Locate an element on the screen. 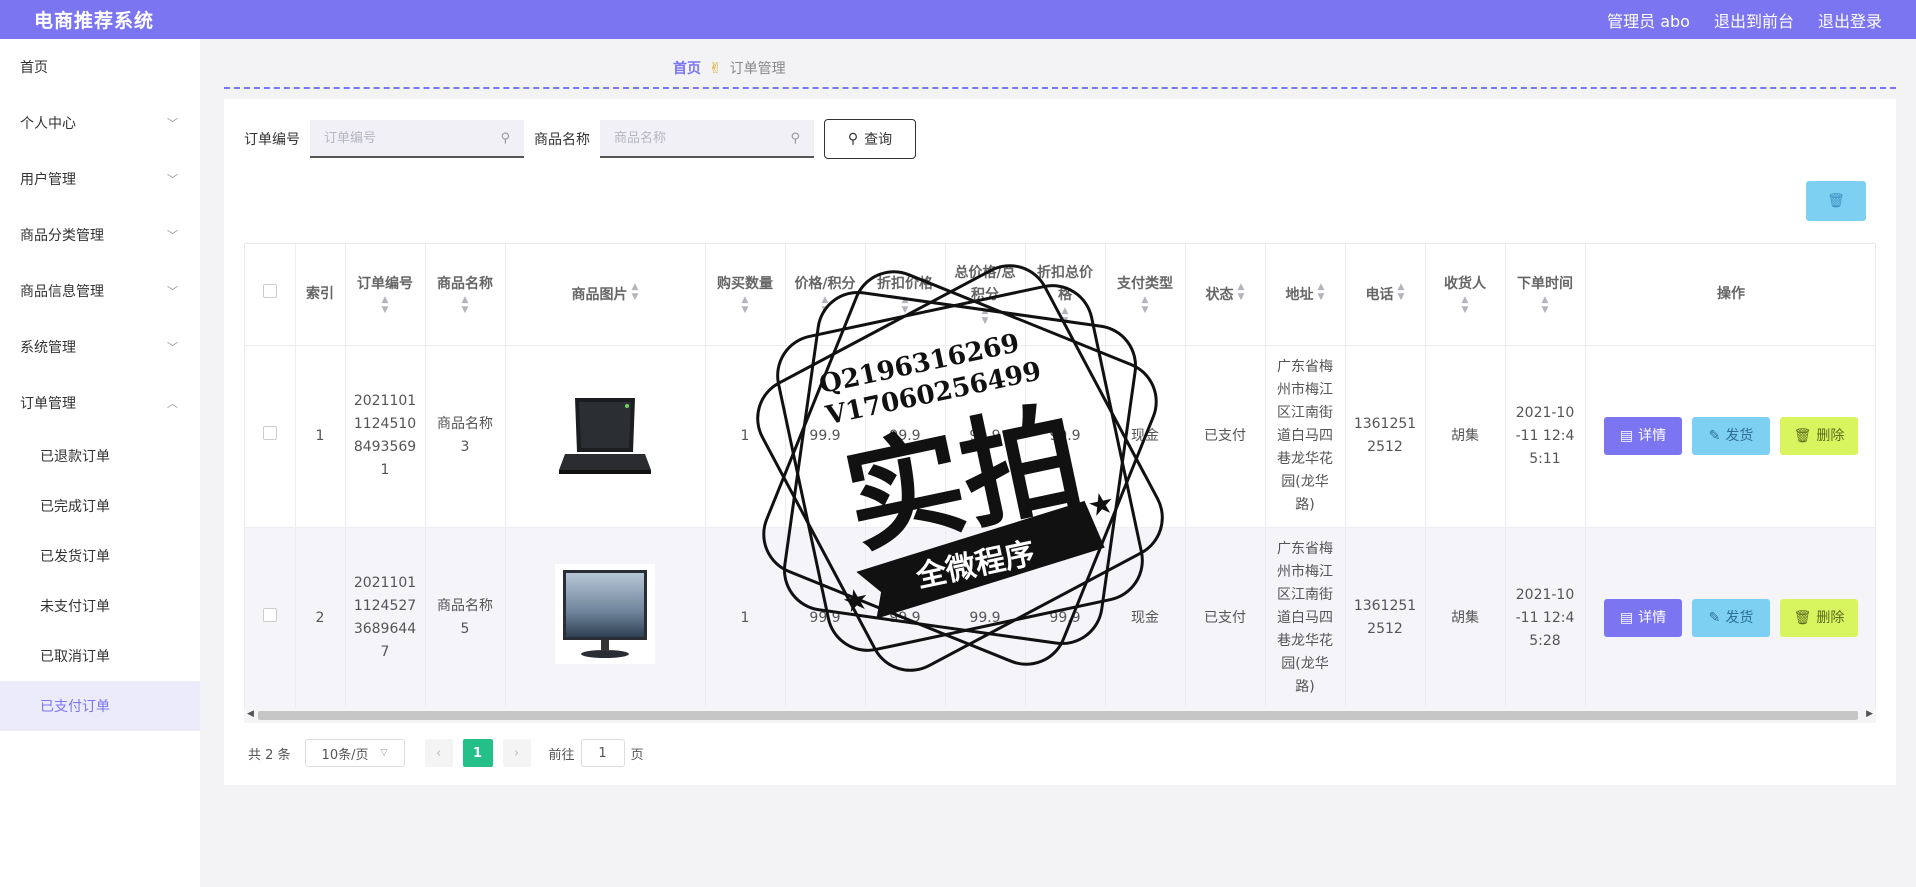 This screenshot has width=1916, height=887. horizontal-scrollbar: ◀ ▶ is located at coordinates (1060, 715).